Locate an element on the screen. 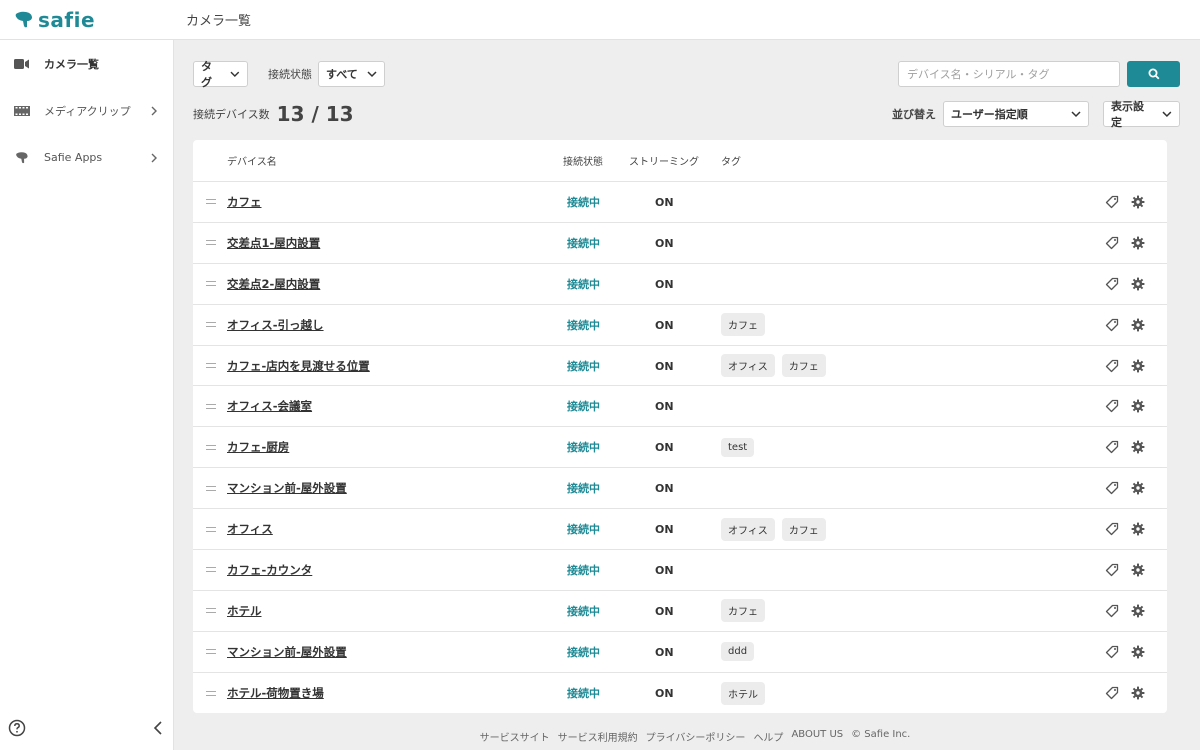  sidebar-item-camera-list: カメラ一覧 is located at coordinates (86, 63).